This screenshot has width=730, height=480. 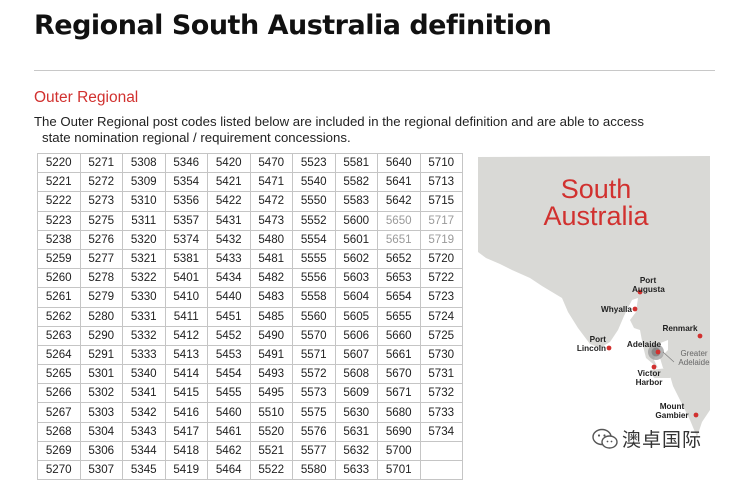 What do you see at coordinates (59, 431) in the screenshot?
I see `postcode-cell: 5268` at bounding box center [59, 431].